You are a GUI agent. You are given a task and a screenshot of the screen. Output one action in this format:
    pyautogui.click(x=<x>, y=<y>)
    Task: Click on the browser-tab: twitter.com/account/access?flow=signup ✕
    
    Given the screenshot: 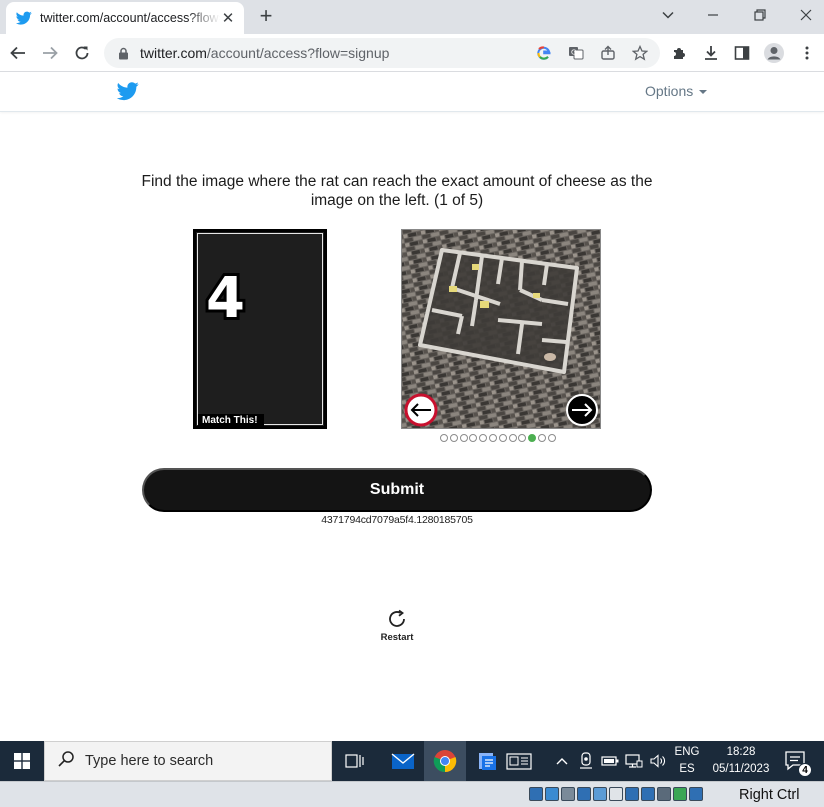 What is the action you would take?
    pyautogui.click(x=125, y=18)
    